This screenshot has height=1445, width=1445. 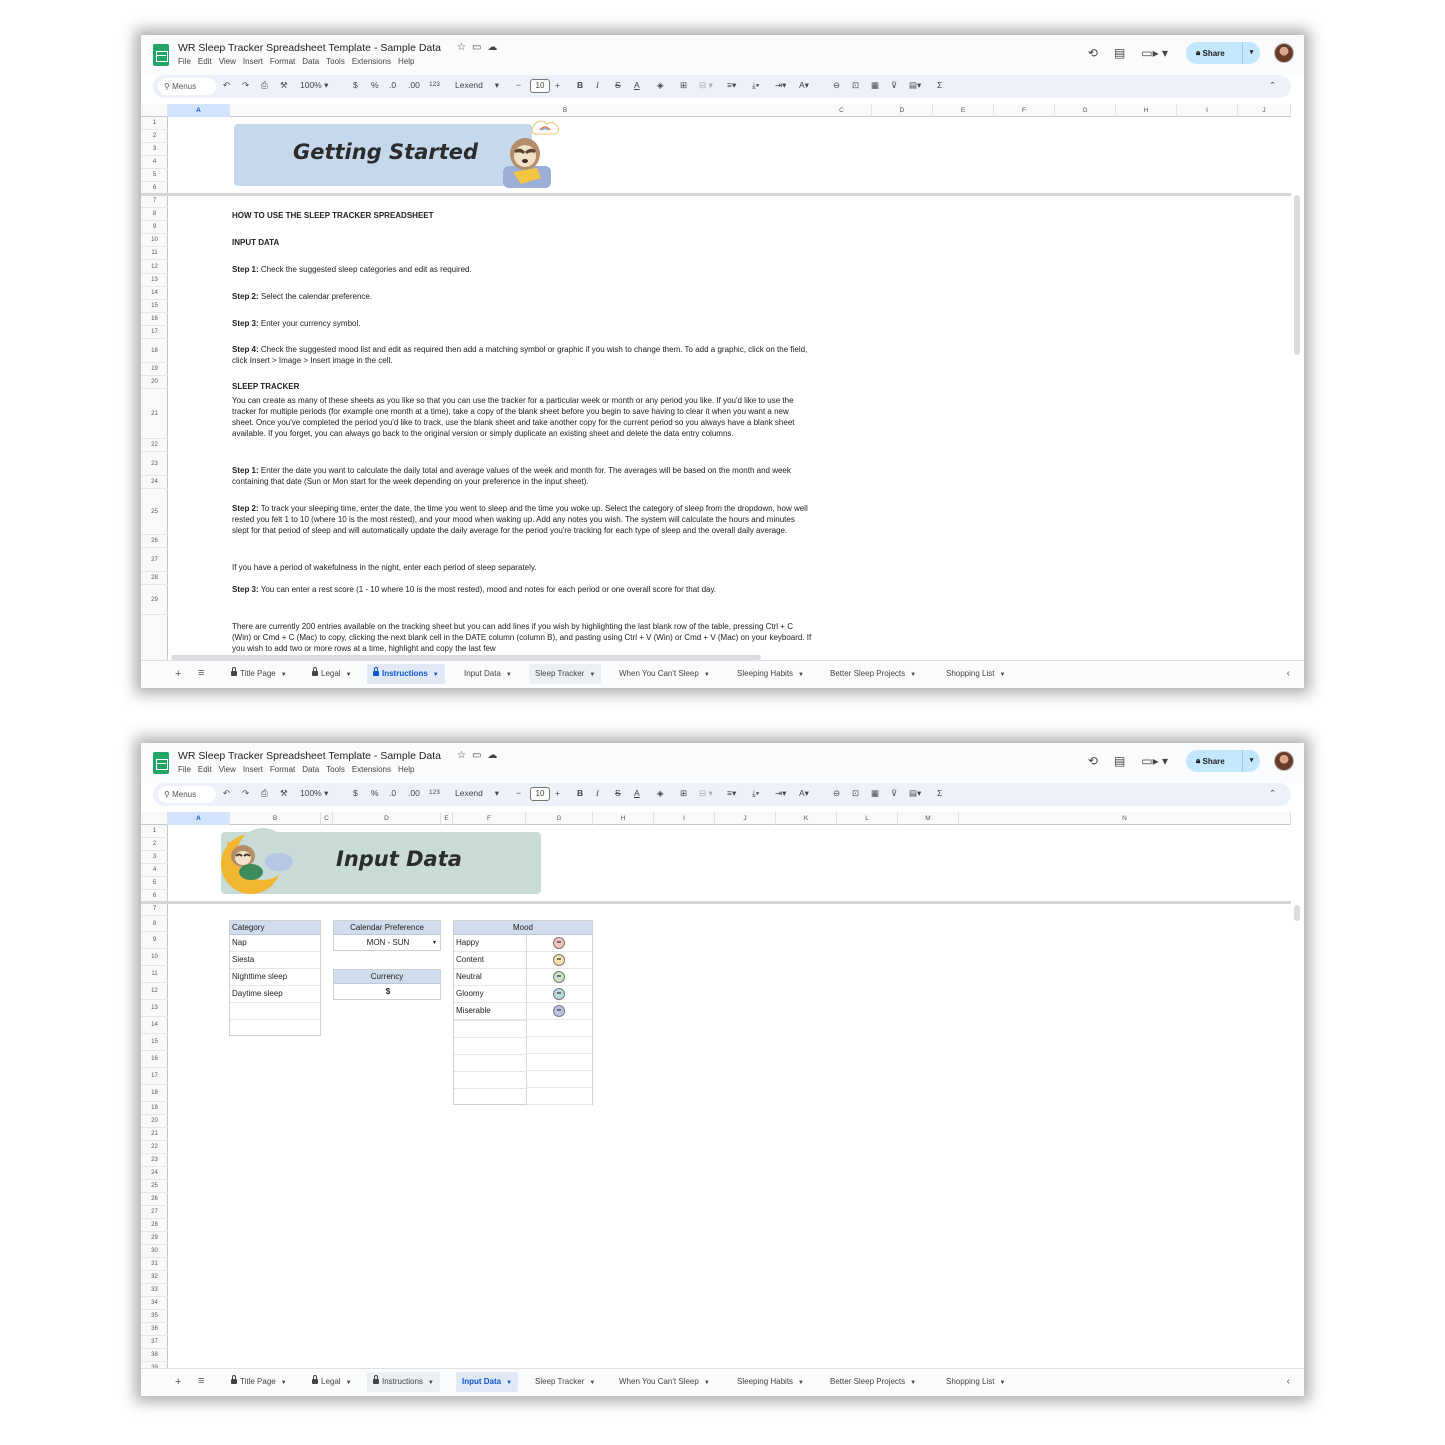 I want to click on row-header: 24, so click(x=154, y=1173).